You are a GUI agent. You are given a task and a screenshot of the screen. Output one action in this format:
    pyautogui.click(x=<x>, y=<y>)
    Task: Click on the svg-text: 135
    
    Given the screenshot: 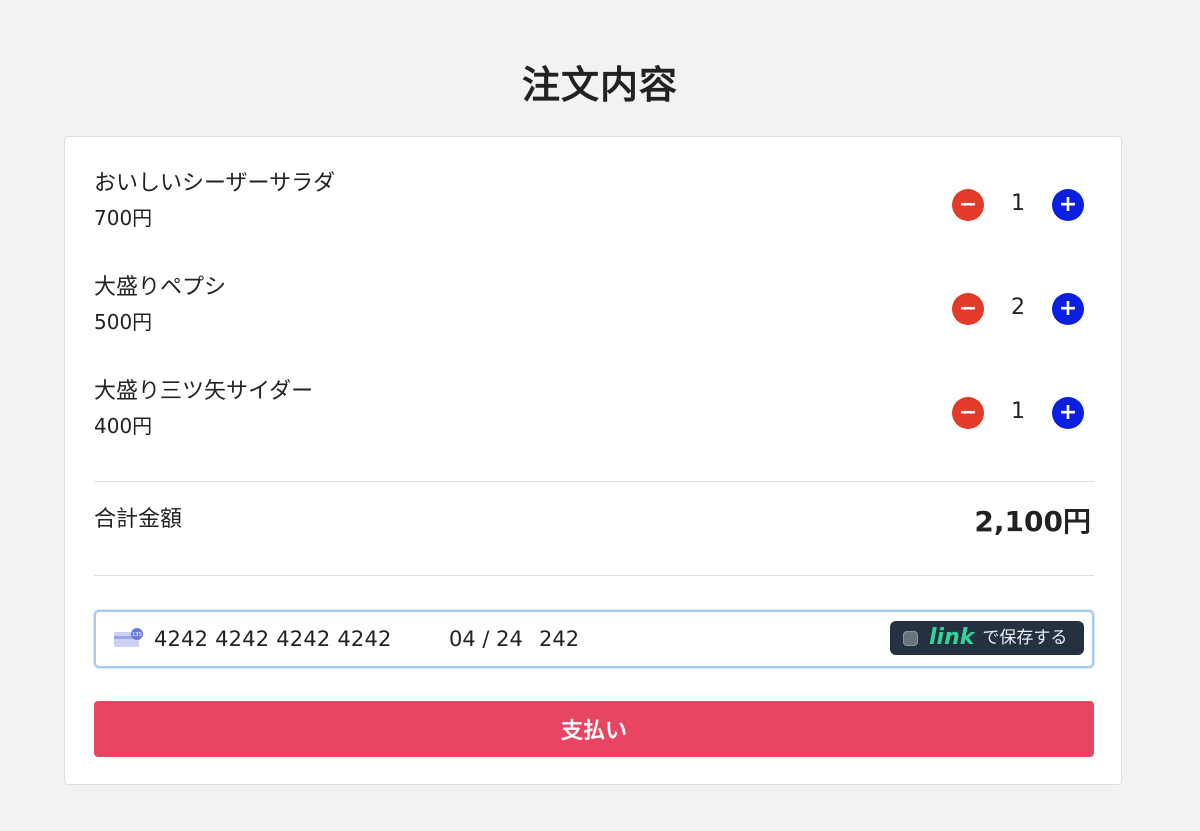 What is the action you would take?
    pyautogui.click(x=137, y=635)
    